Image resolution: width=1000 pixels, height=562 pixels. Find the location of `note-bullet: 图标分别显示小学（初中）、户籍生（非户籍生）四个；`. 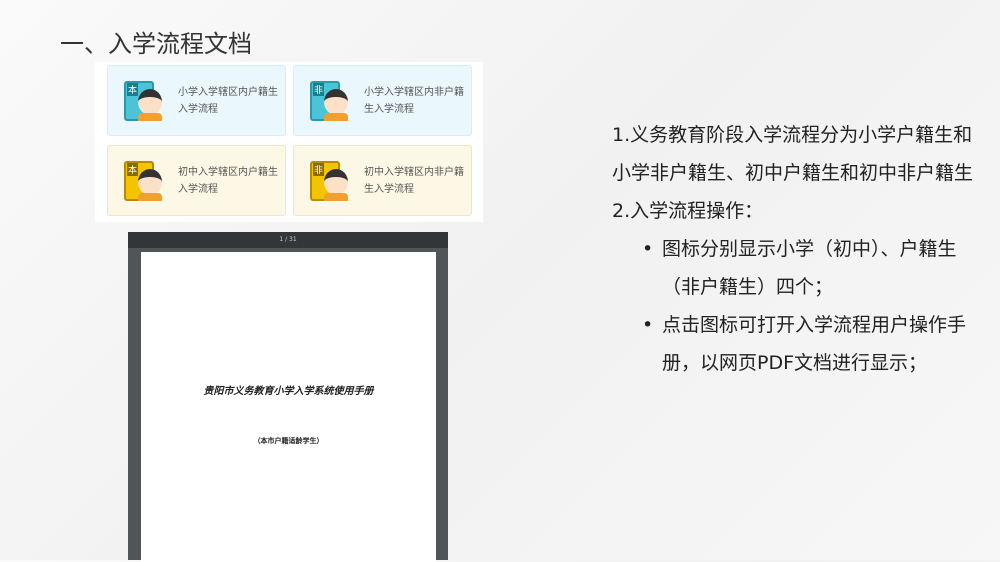

note-bullet: 图标分别显示小学（初中）、户籍生（非户籍生）四个； is located at coordinates (797, 268).